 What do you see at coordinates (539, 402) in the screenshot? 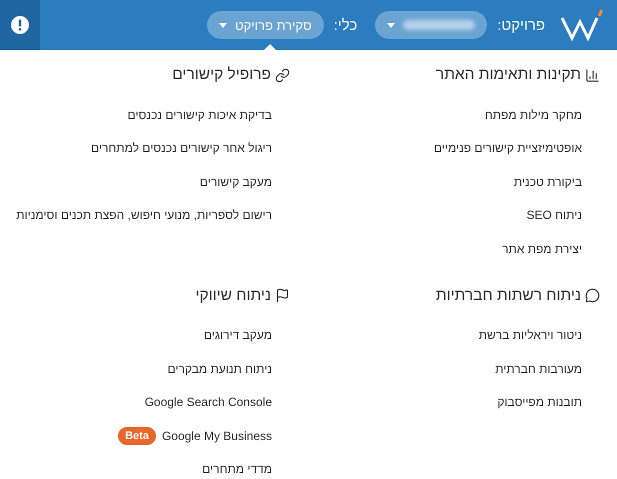
I see `menu-link: תובנות מפייסבוק` at bounding box center [539, 402].